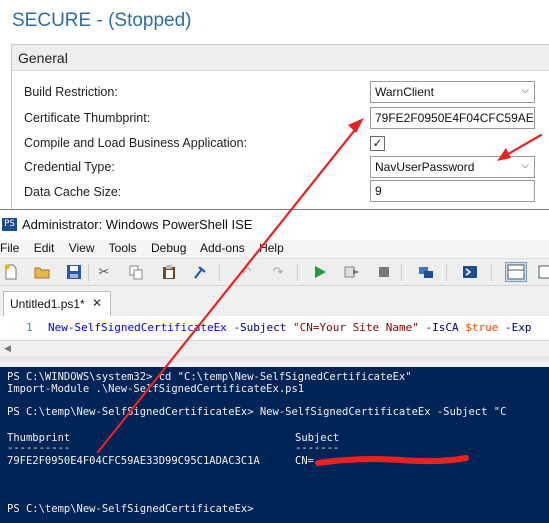 The height and width of the screenshot is (523, 549). What do you see at coordinates (9, 224) in the screenshot?
I see `powershell-logo-icon: PS` at bounding box center [9, 224].